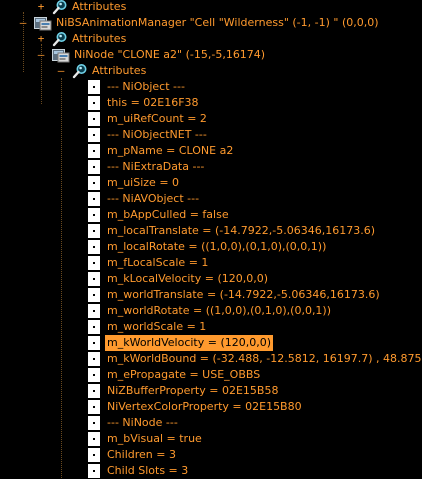 This screenshot has width=422, height=479. What do you see at coordinates (157, 134) in the screenshot?
I see `tree-item-label: --- NiObjectNET ---` at bounding box center [157, 134].